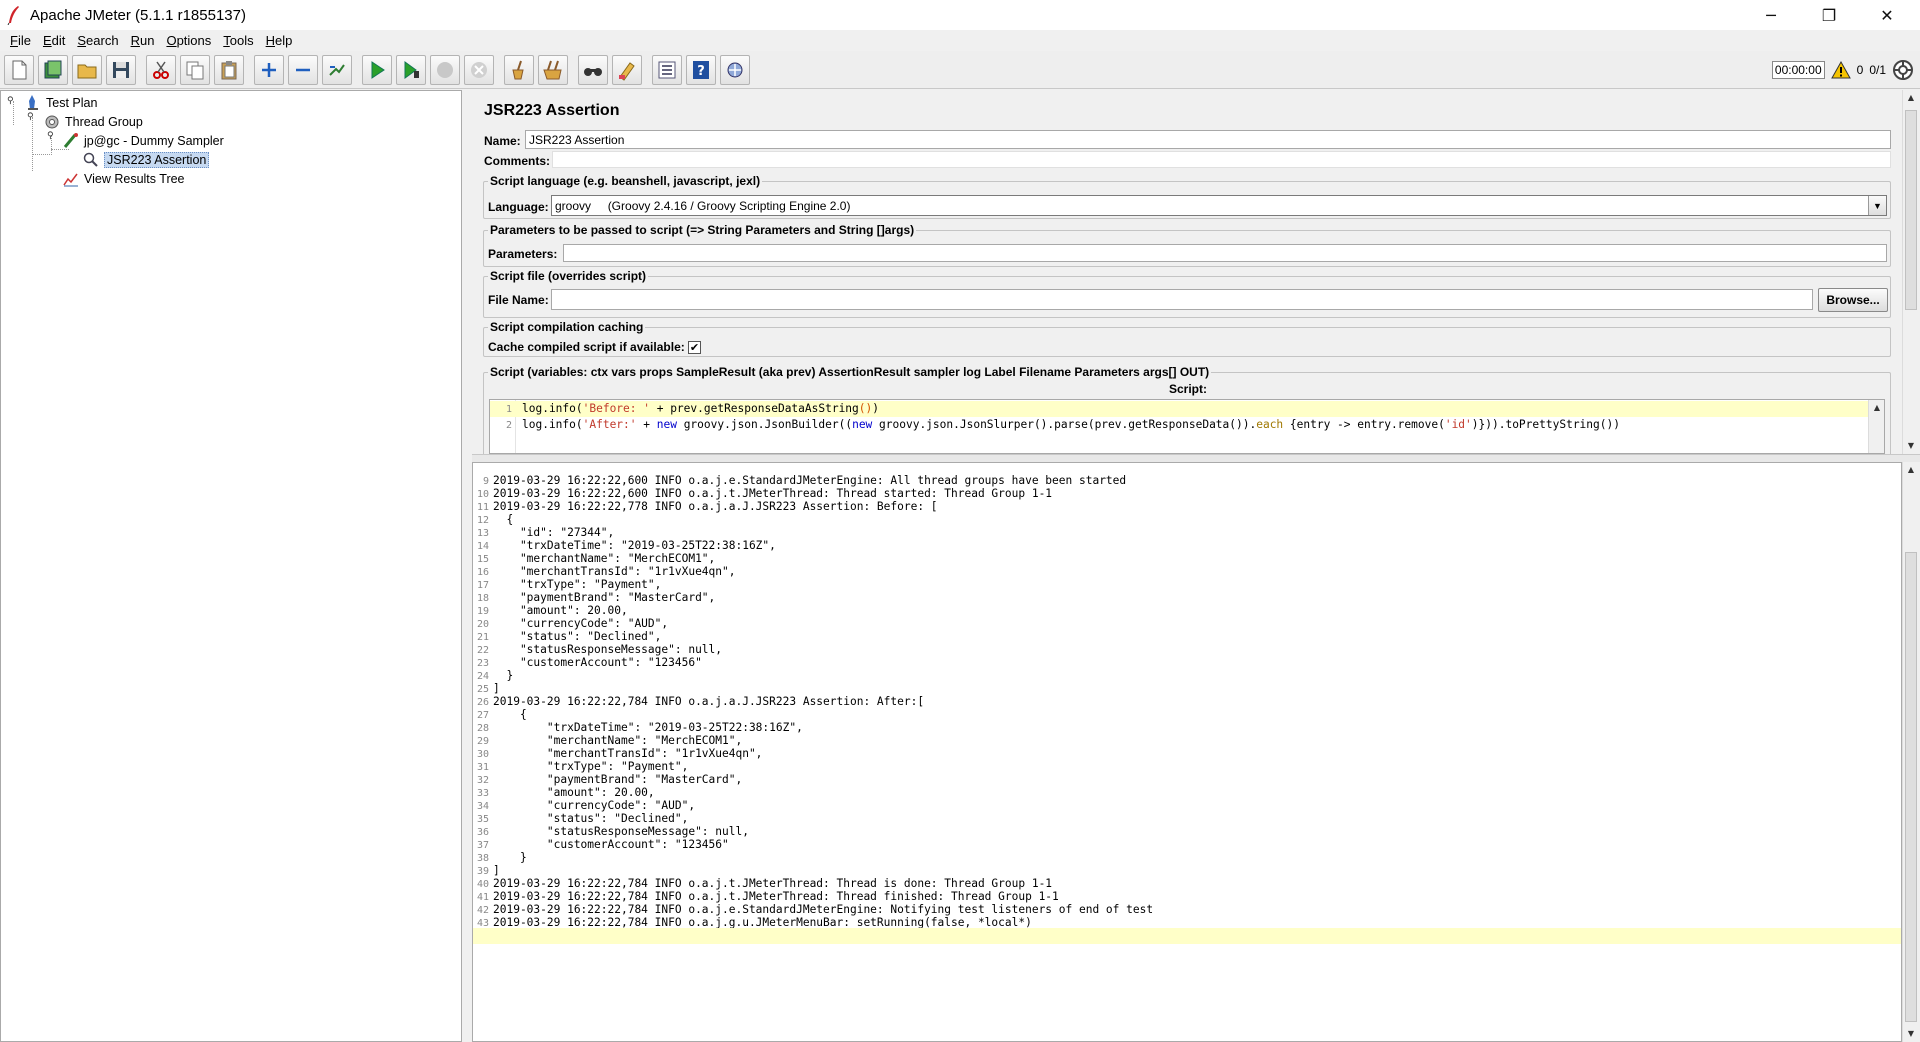 The height and width of the screenshot is (1042, 1920). I want to click on help-icon: ?, so click(701, 69).